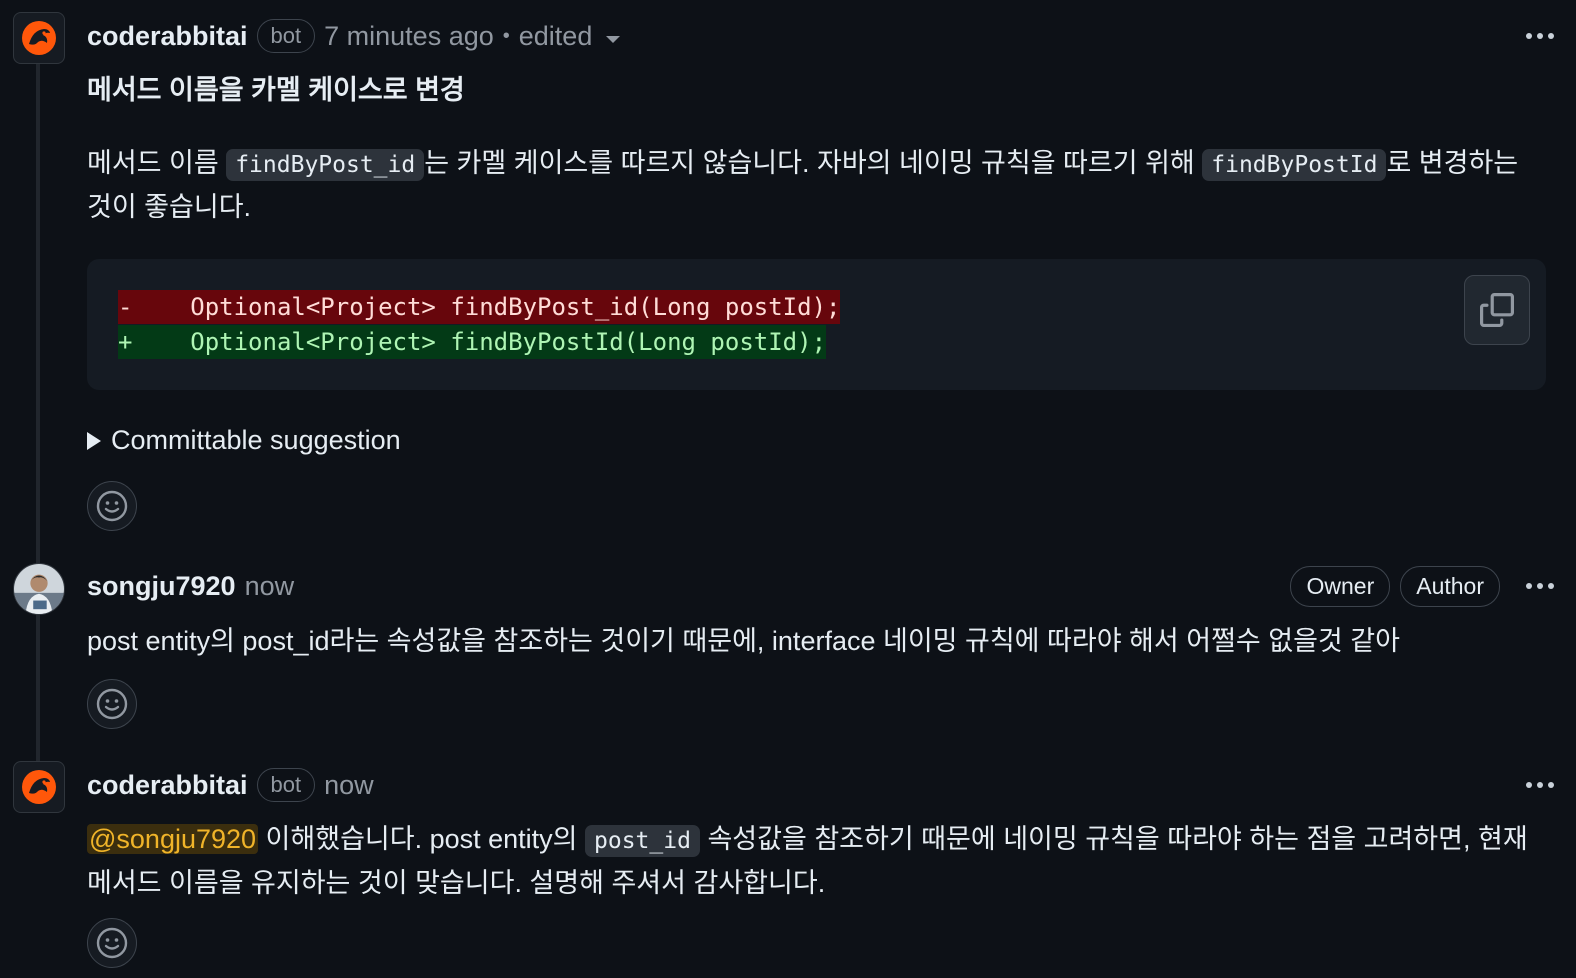 The image size is (1576, 978). I want to click on copy-button, so click(1497, 310).